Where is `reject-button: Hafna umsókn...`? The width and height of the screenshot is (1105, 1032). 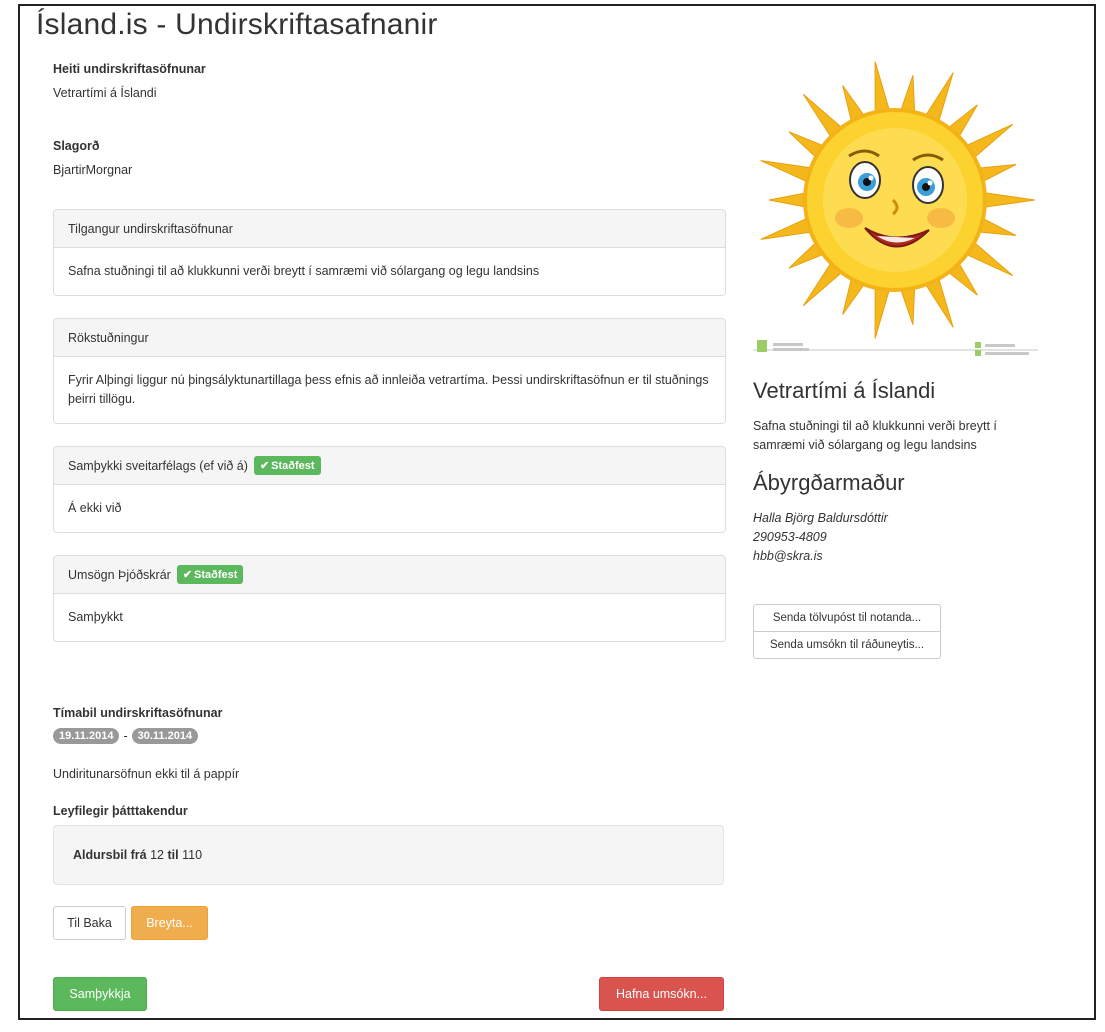
reject-button: Hafna umsókn... is located at coordinates (661, 994).